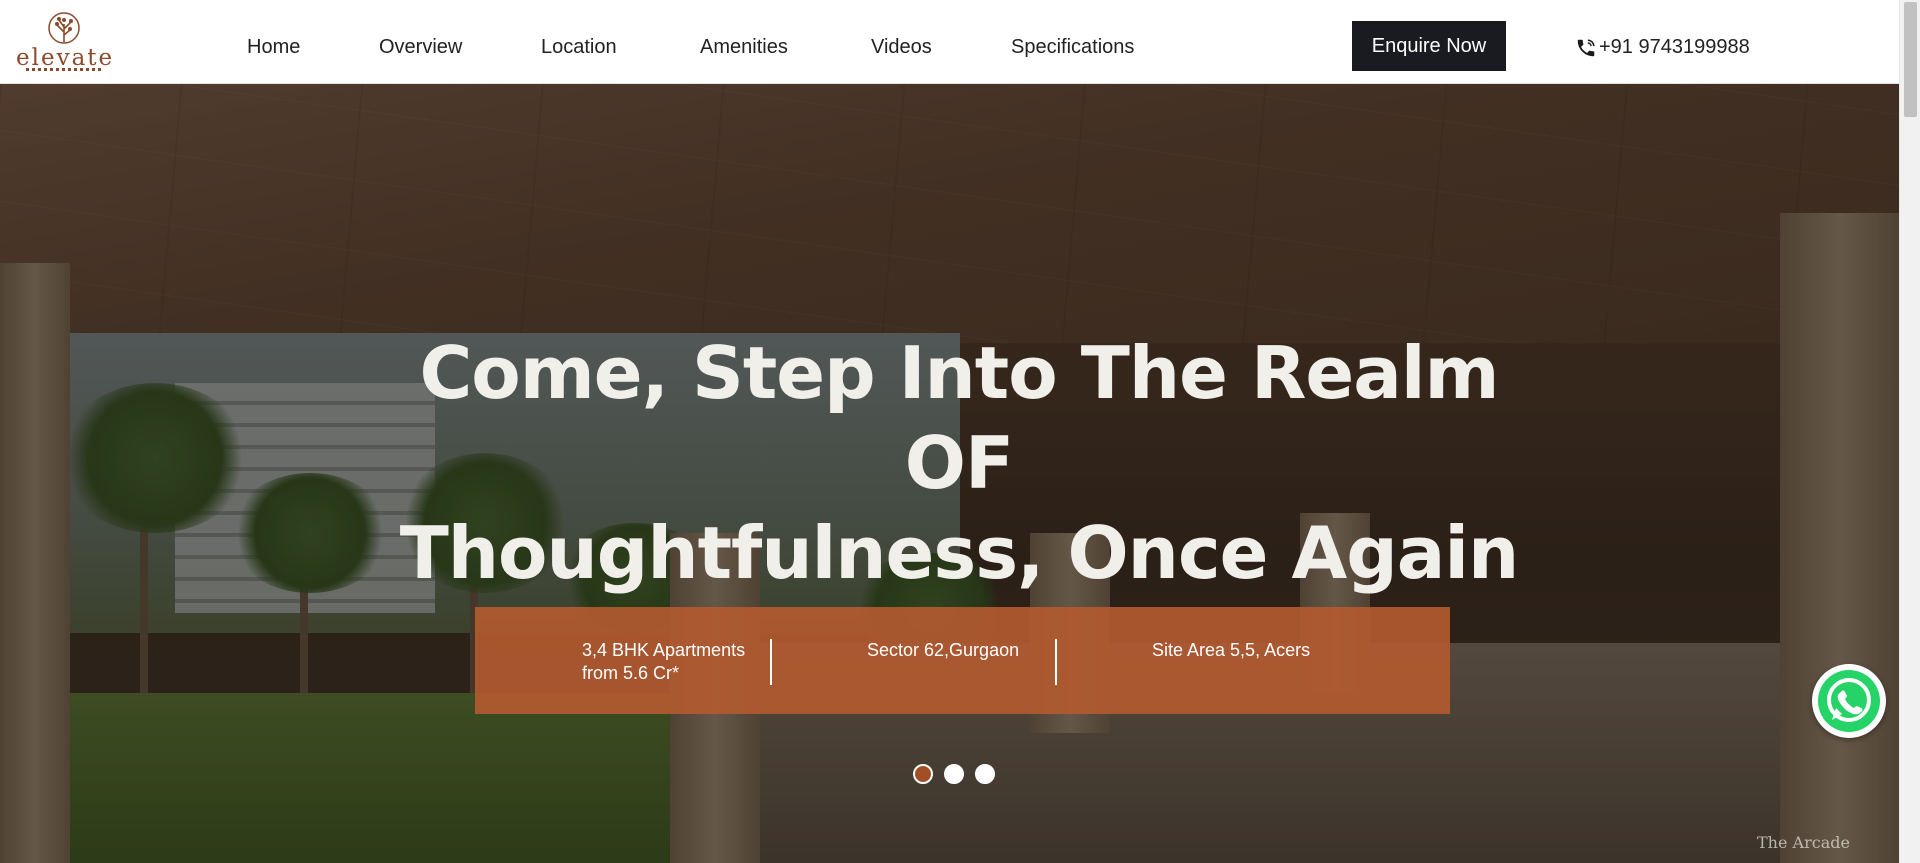 This screenshot has width=1920, height=863. What do you see at coordinates (420, 47) in the screenshot?
I see `nav-overview: Overview` at bounding box center [420, 47].